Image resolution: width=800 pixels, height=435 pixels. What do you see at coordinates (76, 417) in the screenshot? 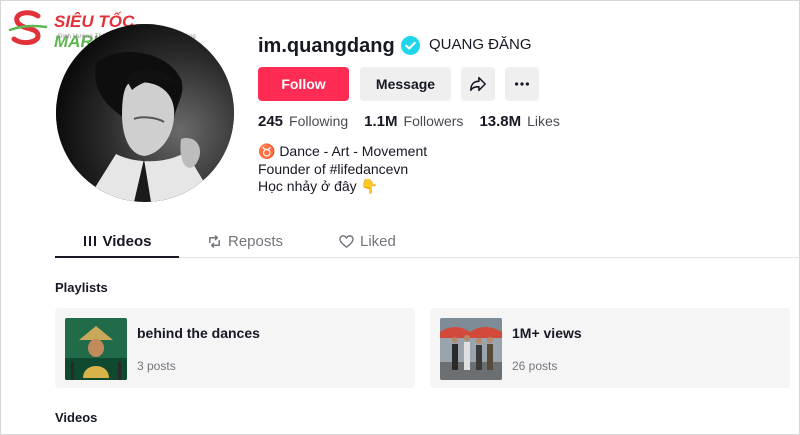
I see `videos-heading: Videos` at bounding box center [76, 417].